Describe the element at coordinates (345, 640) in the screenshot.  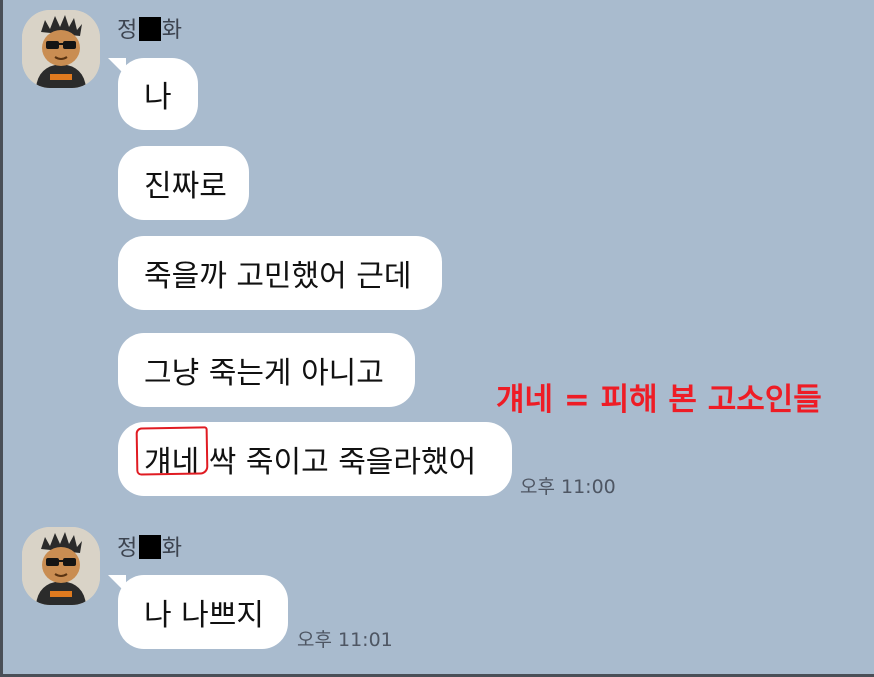
I see `message-timestamp: 오후 11:01` at that location.